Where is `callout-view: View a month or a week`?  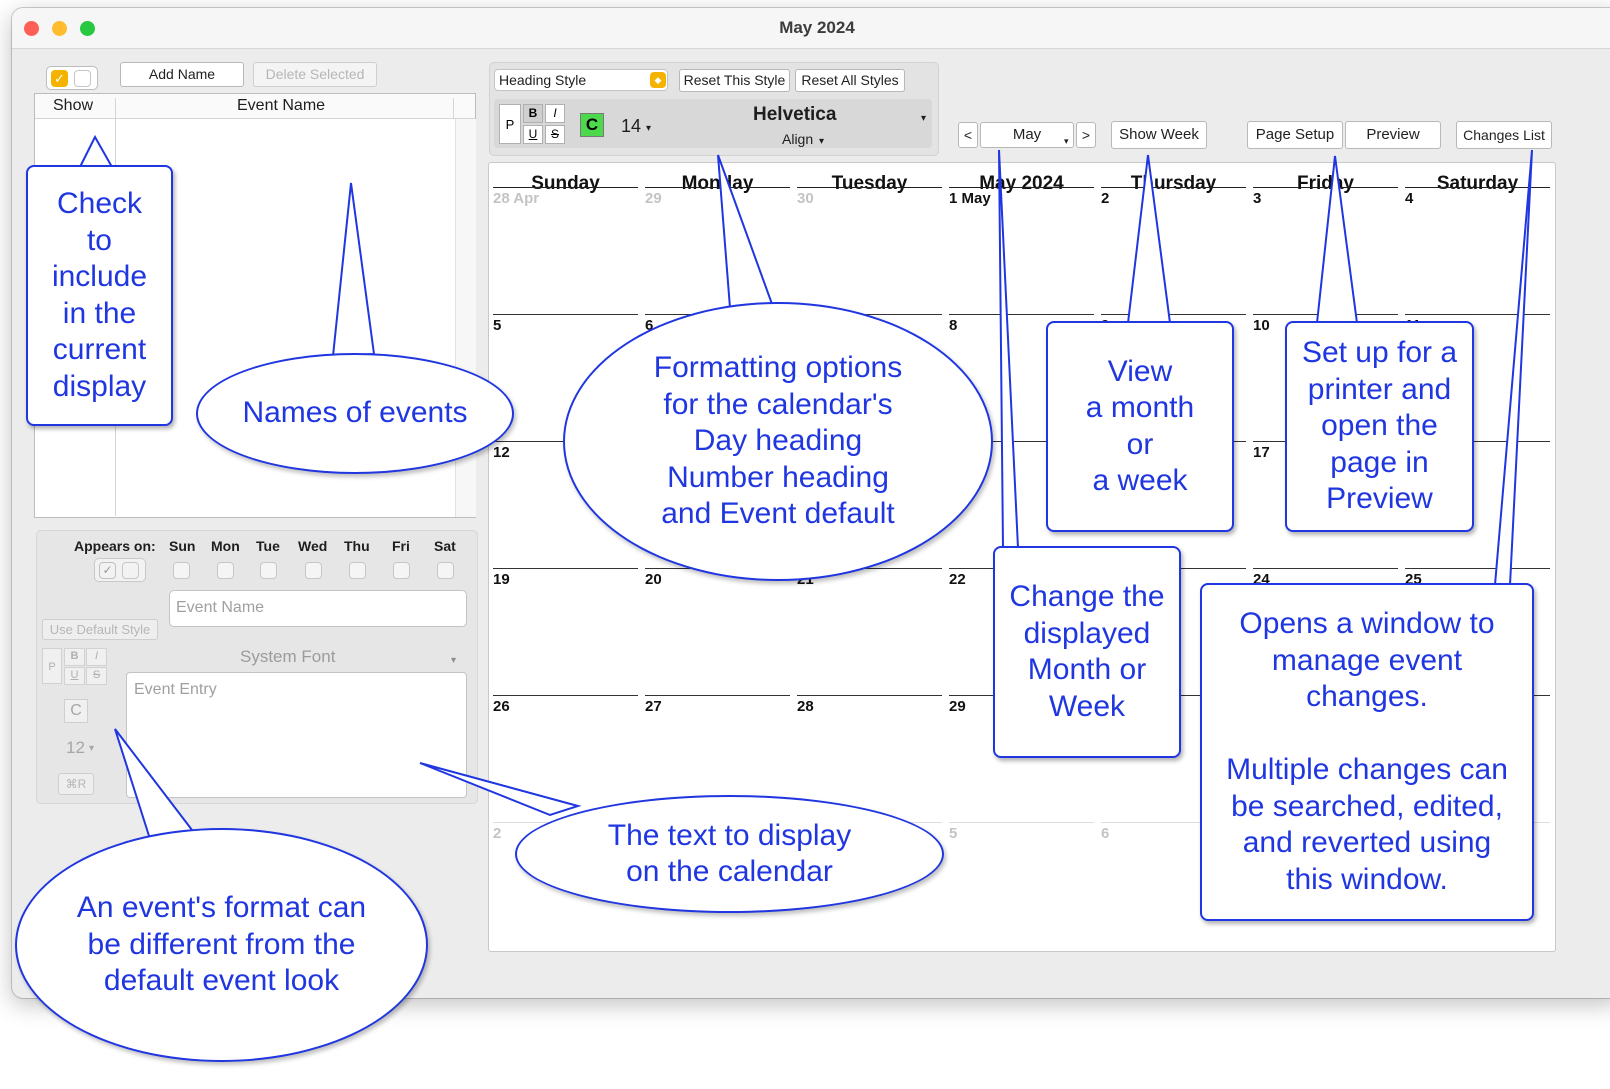 callout-view: View a month or a week is located at coordinates (1140, 426).